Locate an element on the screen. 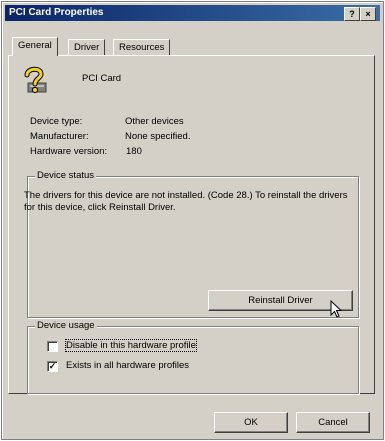  manufacturer-value: None specified. is located at coordinates (158, 136).